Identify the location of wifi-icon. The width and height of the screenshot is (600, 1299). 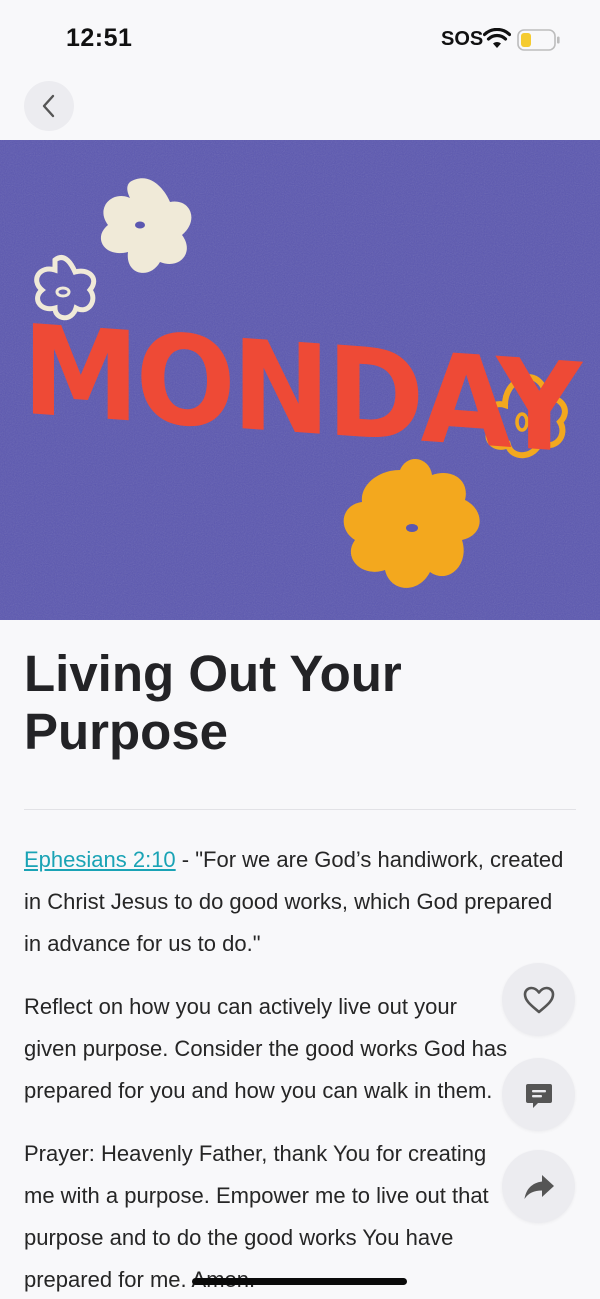
(497, 38).